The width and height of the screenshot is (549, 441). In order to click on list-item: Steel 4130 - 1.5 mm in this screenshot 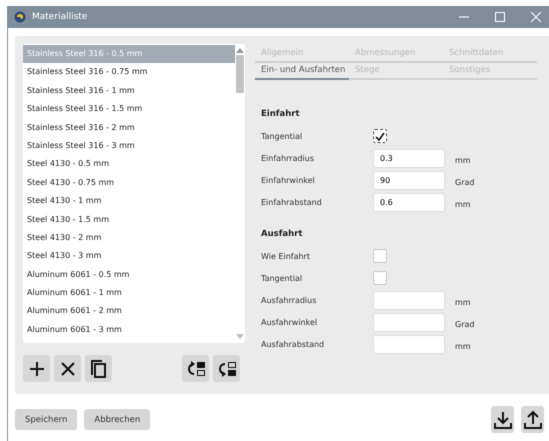, I will do `click(129, 219)`.